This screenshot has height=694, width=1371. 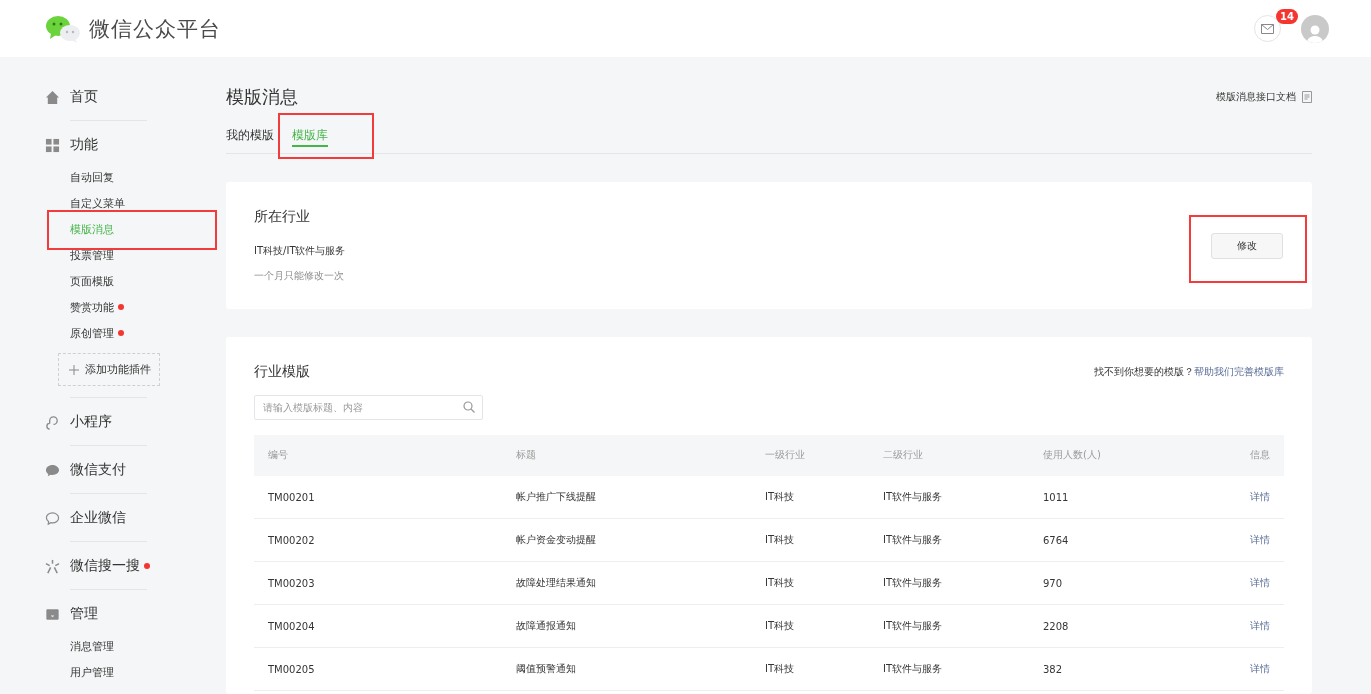 I want to click on page-title: 模版消息, so click(x=262, y=97).